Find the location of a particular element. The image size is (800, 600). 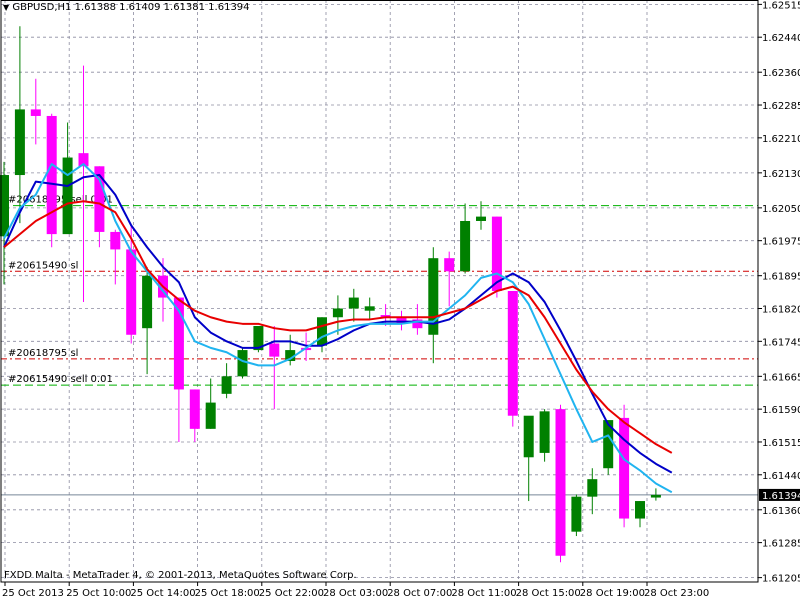

x-tick-label: 28 Oct 23:00 is located at coordinates (676, 593).